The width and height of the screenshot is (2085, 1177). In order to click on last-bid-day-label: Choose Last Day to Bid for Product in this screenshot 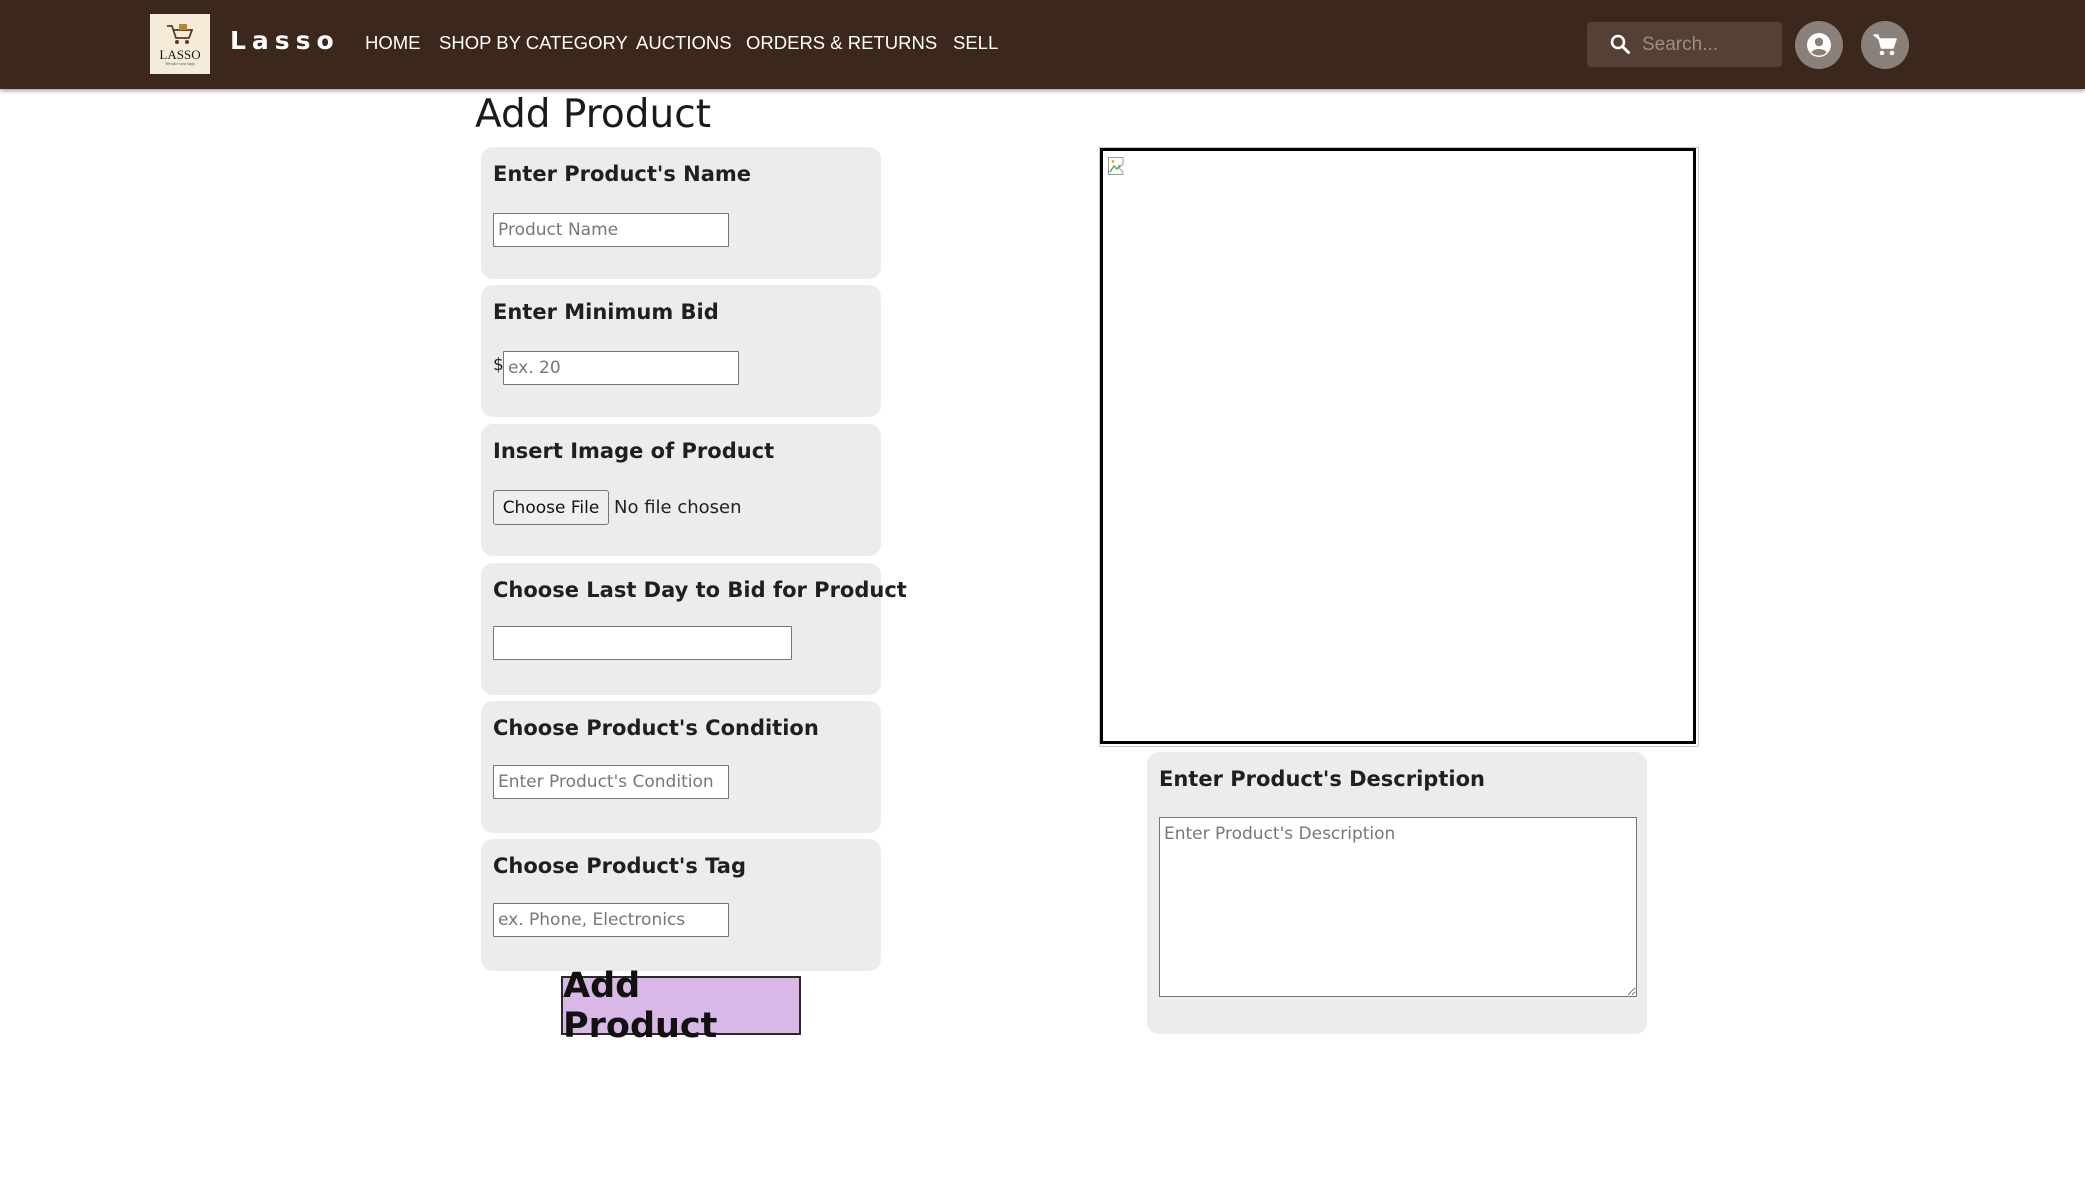, I will do `click(700, 590)`.